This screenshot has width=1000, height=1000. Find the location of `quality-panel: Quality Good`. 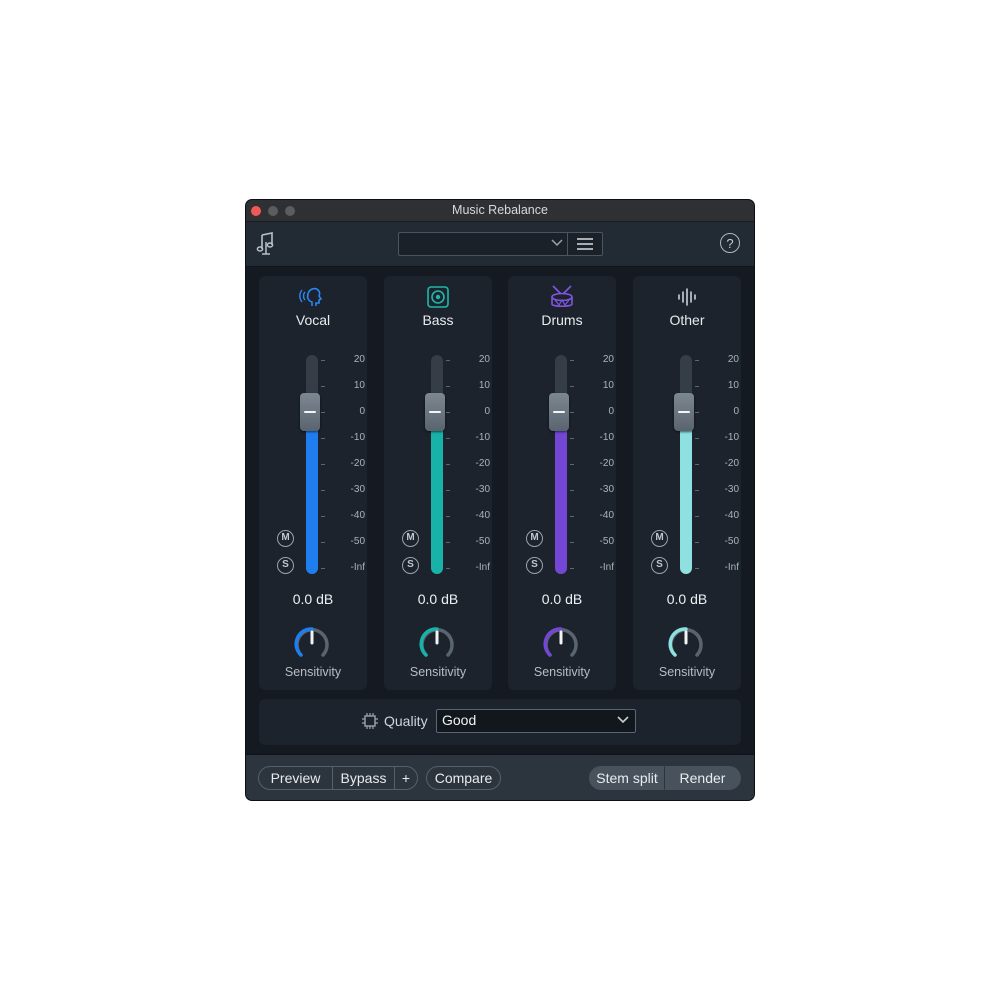

quality-panel: Quality Good is located at coordinates (500, 722).